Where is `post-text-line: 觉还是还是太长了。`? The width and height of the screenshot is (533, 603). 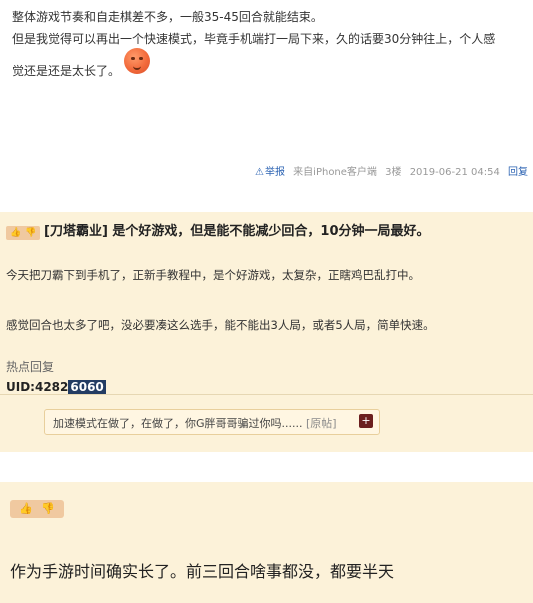
post-text-line: 觉还是还是太长了。 is located at coordinates (66, 71).